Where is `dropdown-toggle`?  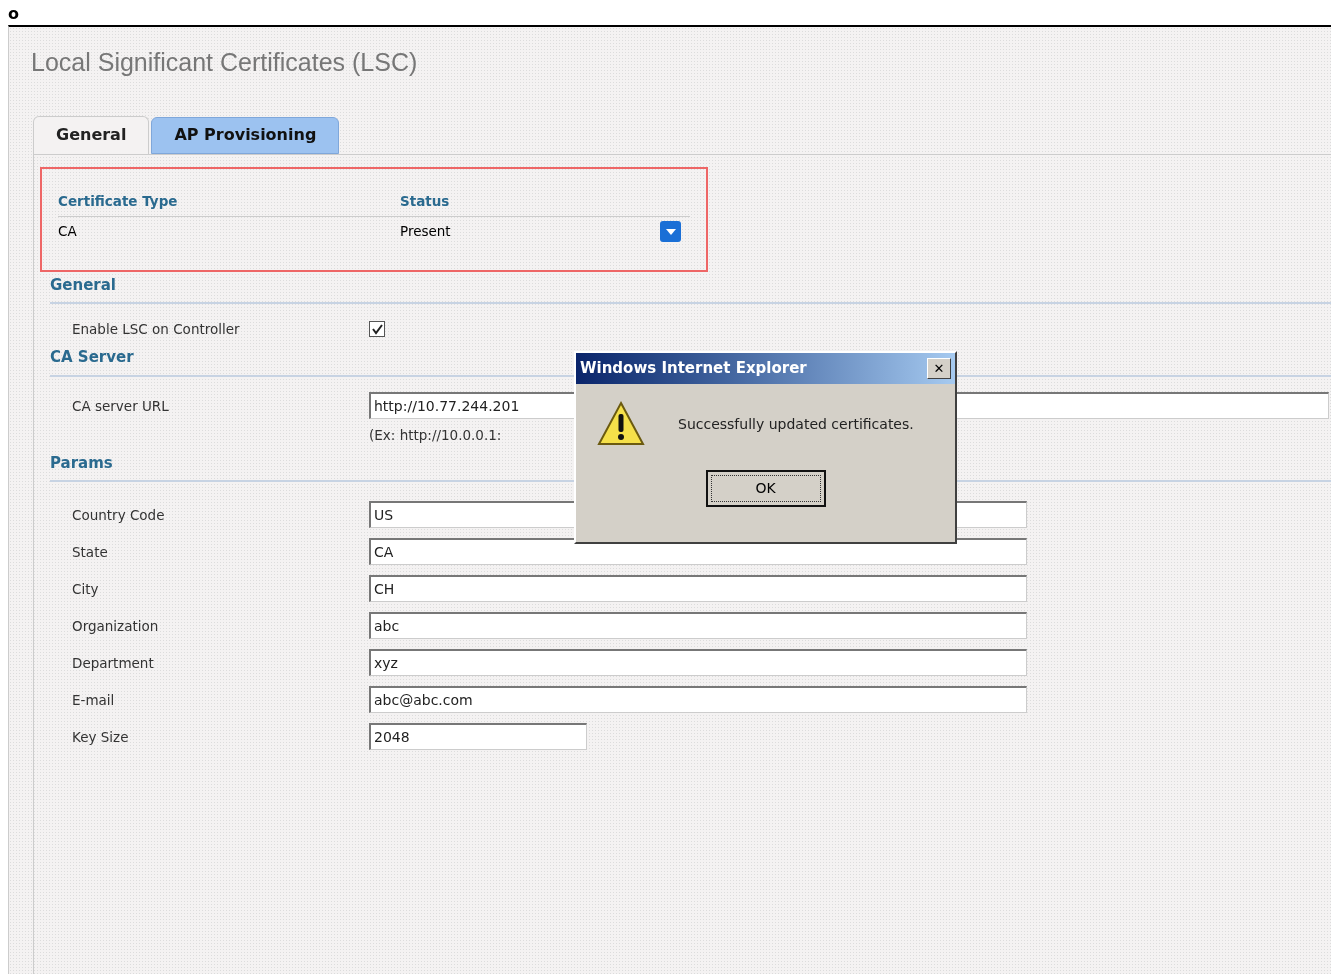 dropdown-toggle is located at coordinates (670, 231).